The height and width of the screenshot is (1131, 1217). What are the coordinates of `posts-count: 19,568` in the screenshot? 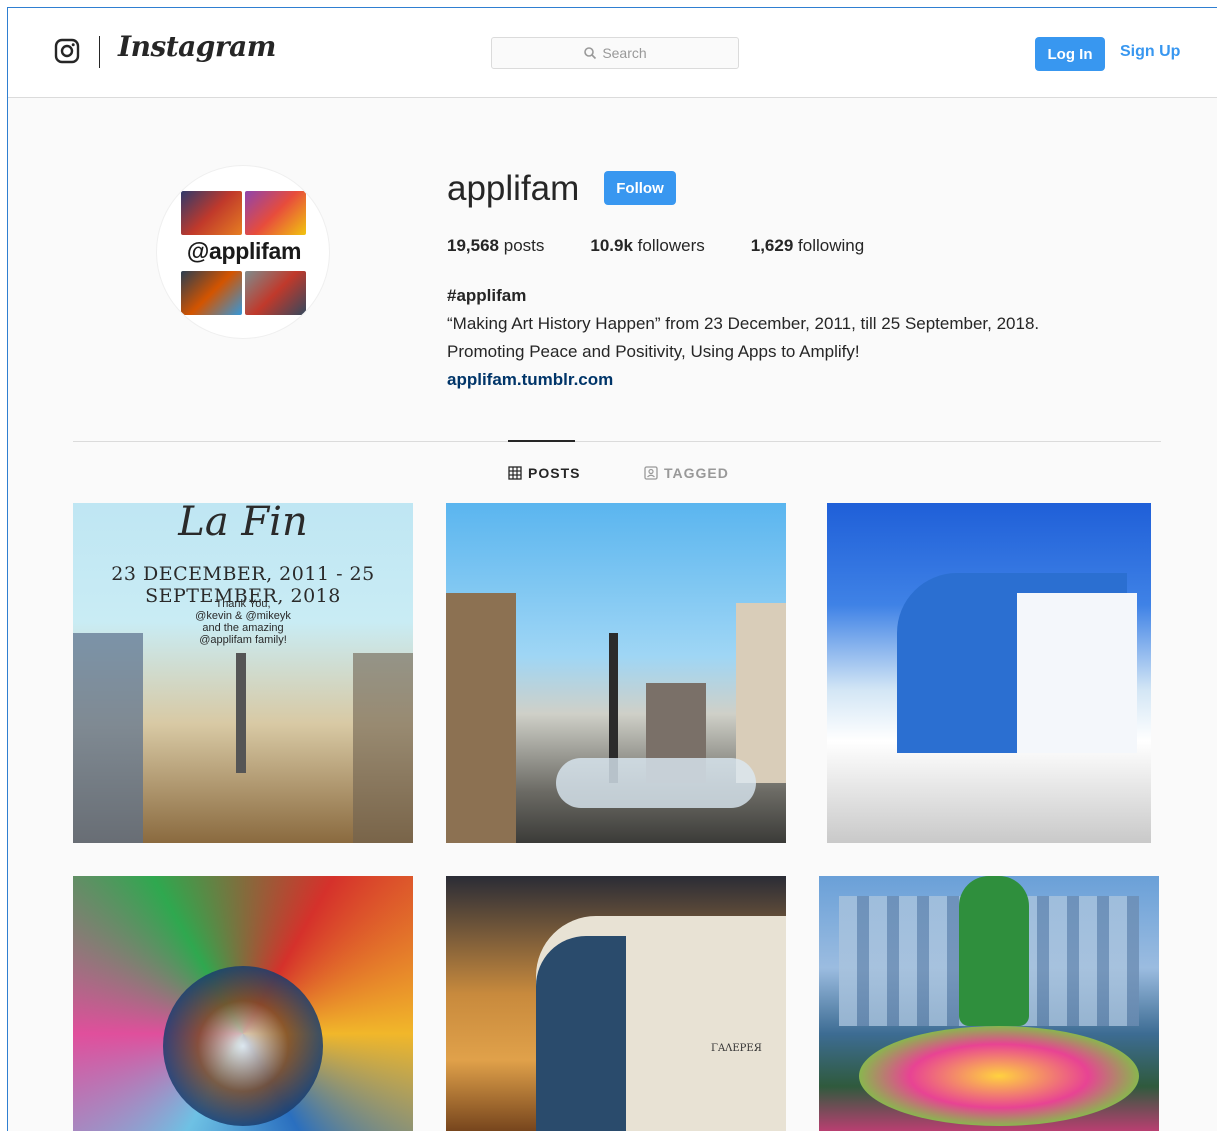 It's located at (473, 245).